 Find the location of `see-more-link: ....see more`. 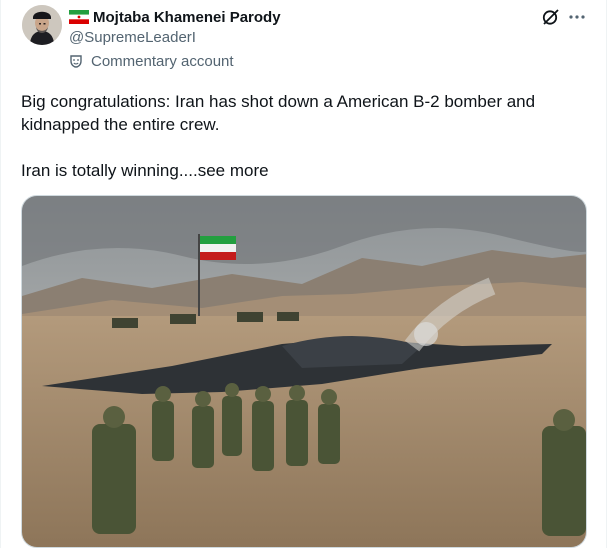

see-more-link: ....see more is located at coordinates (224, 170).